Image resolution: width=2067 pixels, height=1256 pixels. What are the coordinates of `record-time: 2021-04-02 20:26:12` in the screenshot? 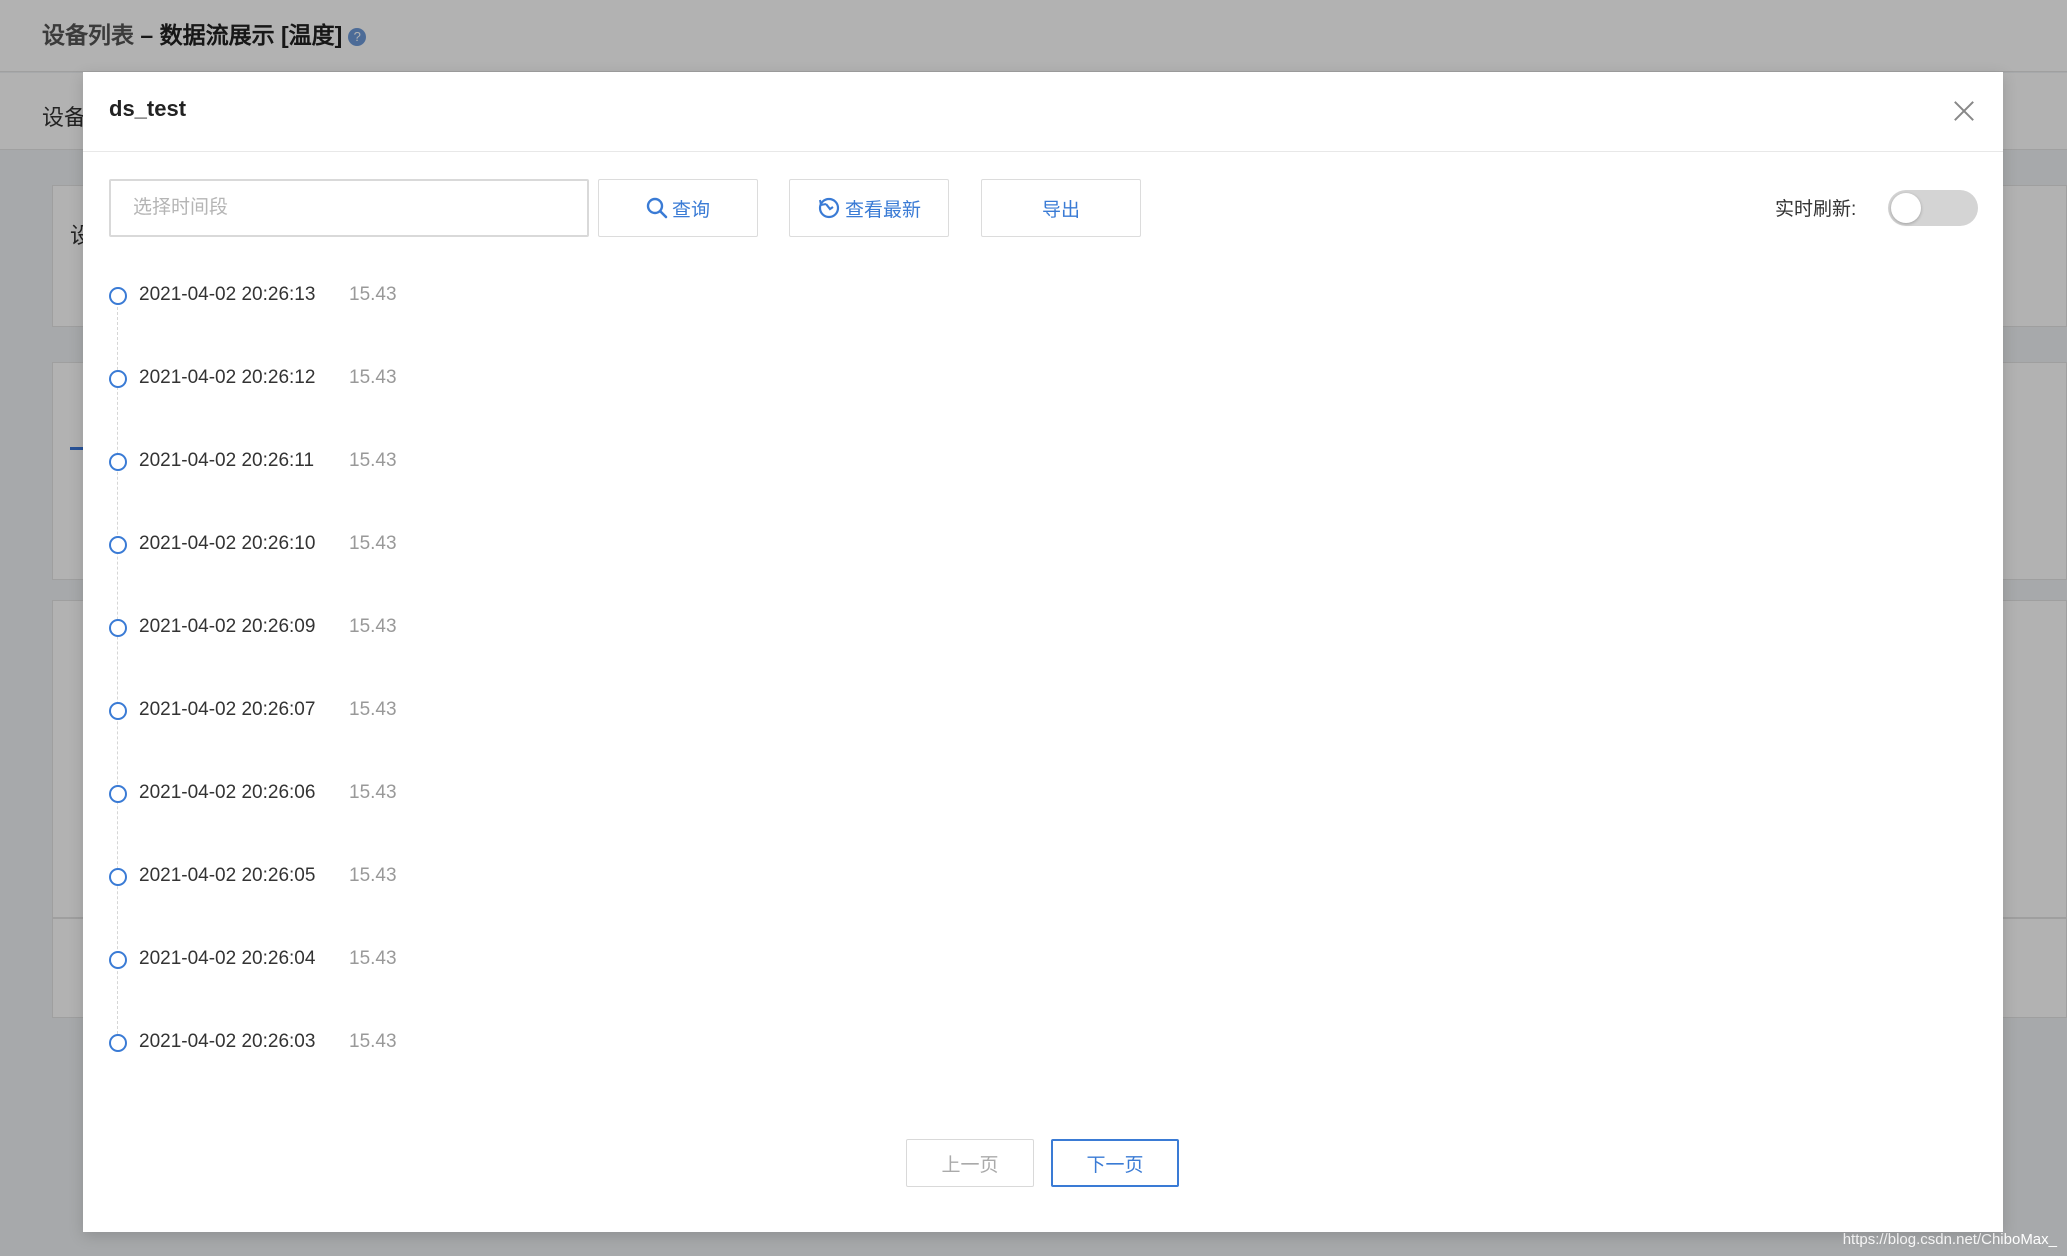 It's located at (227, 377).